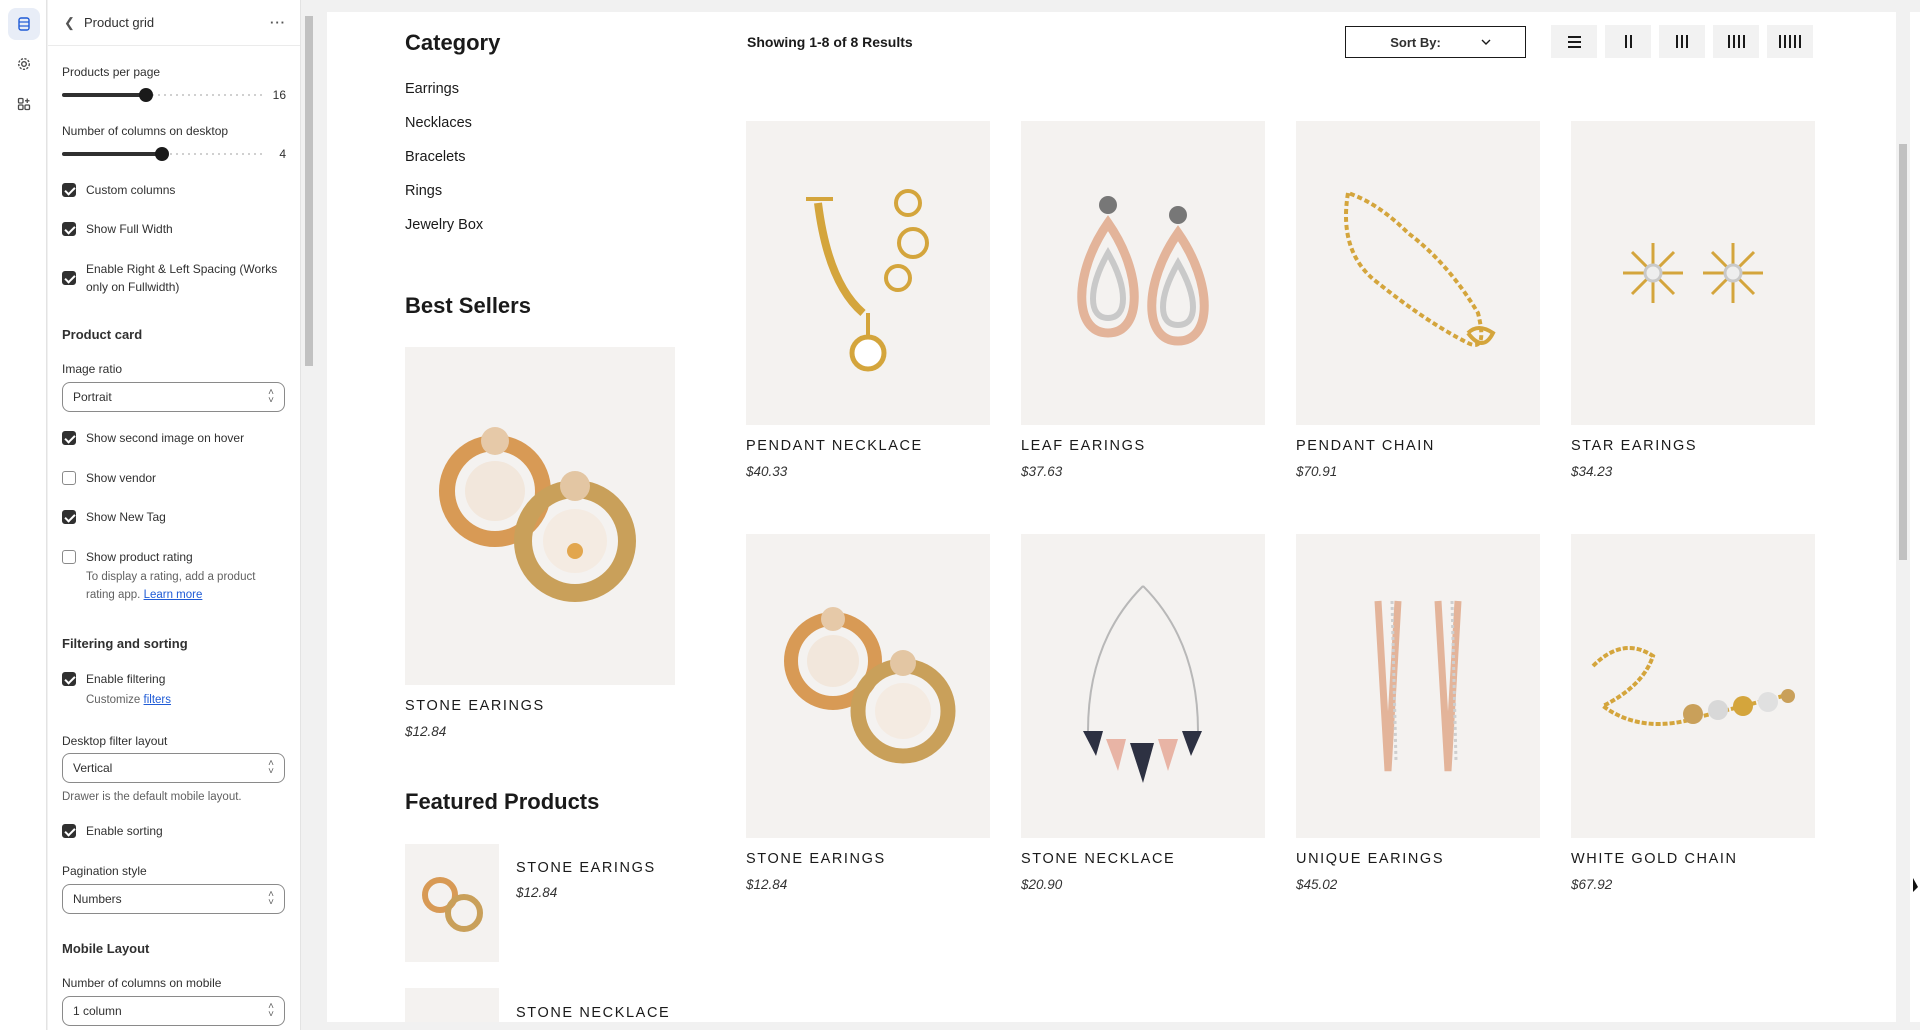 The height and width of the screenshot is (1030, 1920). Describe the element at coordinates (309, 515) in the screenshot. I see `panel-scrollbar` at that location.